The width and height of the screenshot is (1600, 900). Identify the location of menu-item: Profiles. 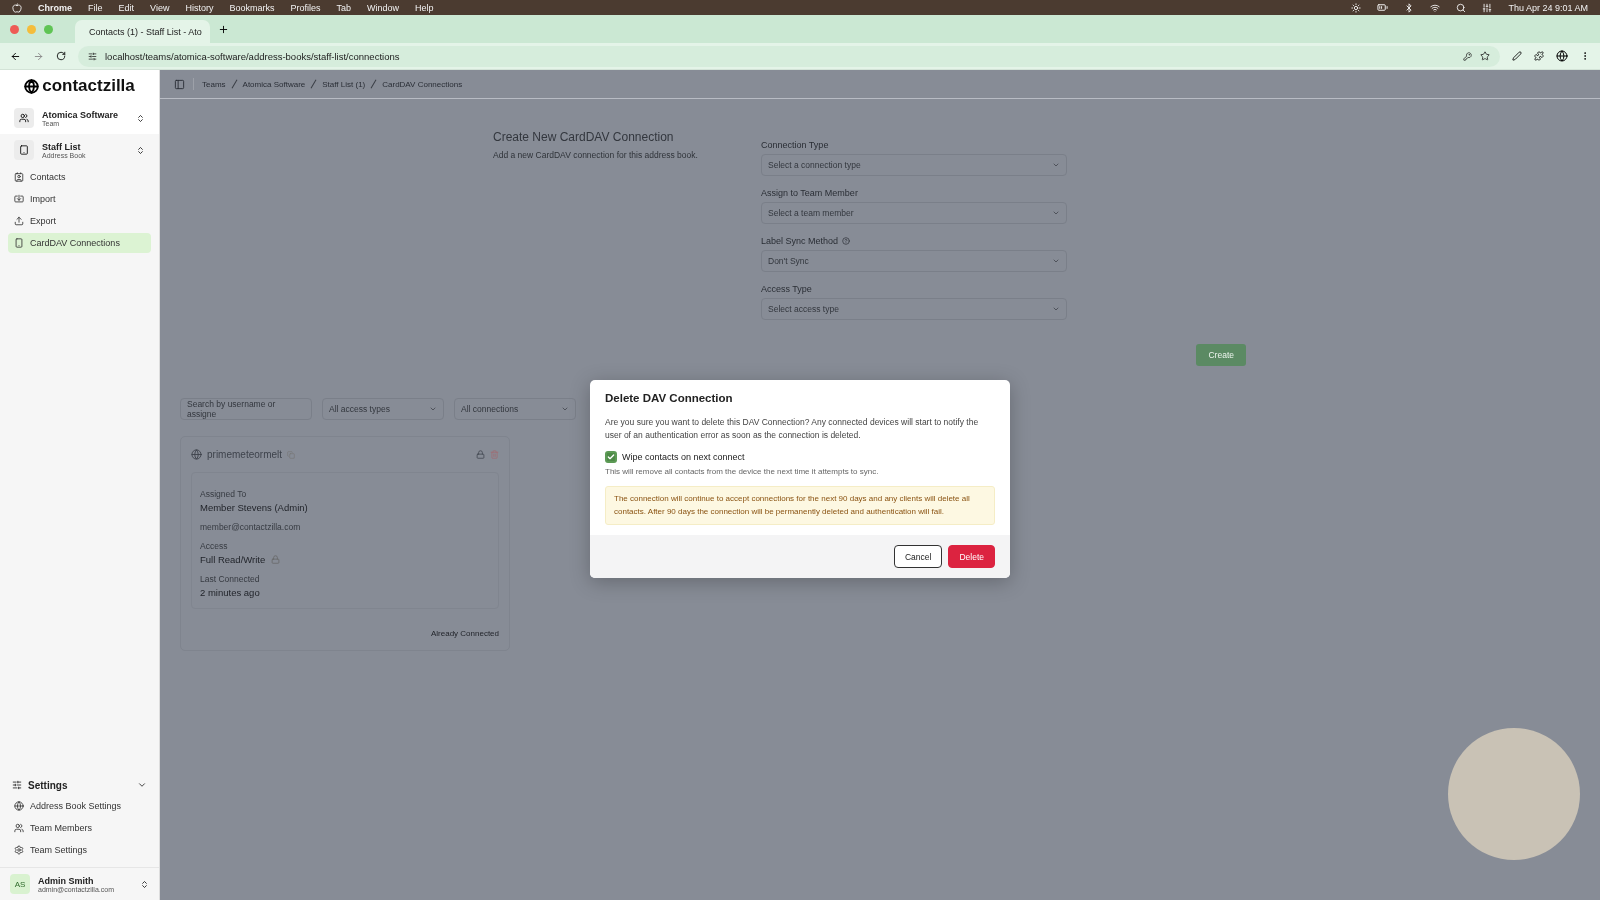
(305, 7).